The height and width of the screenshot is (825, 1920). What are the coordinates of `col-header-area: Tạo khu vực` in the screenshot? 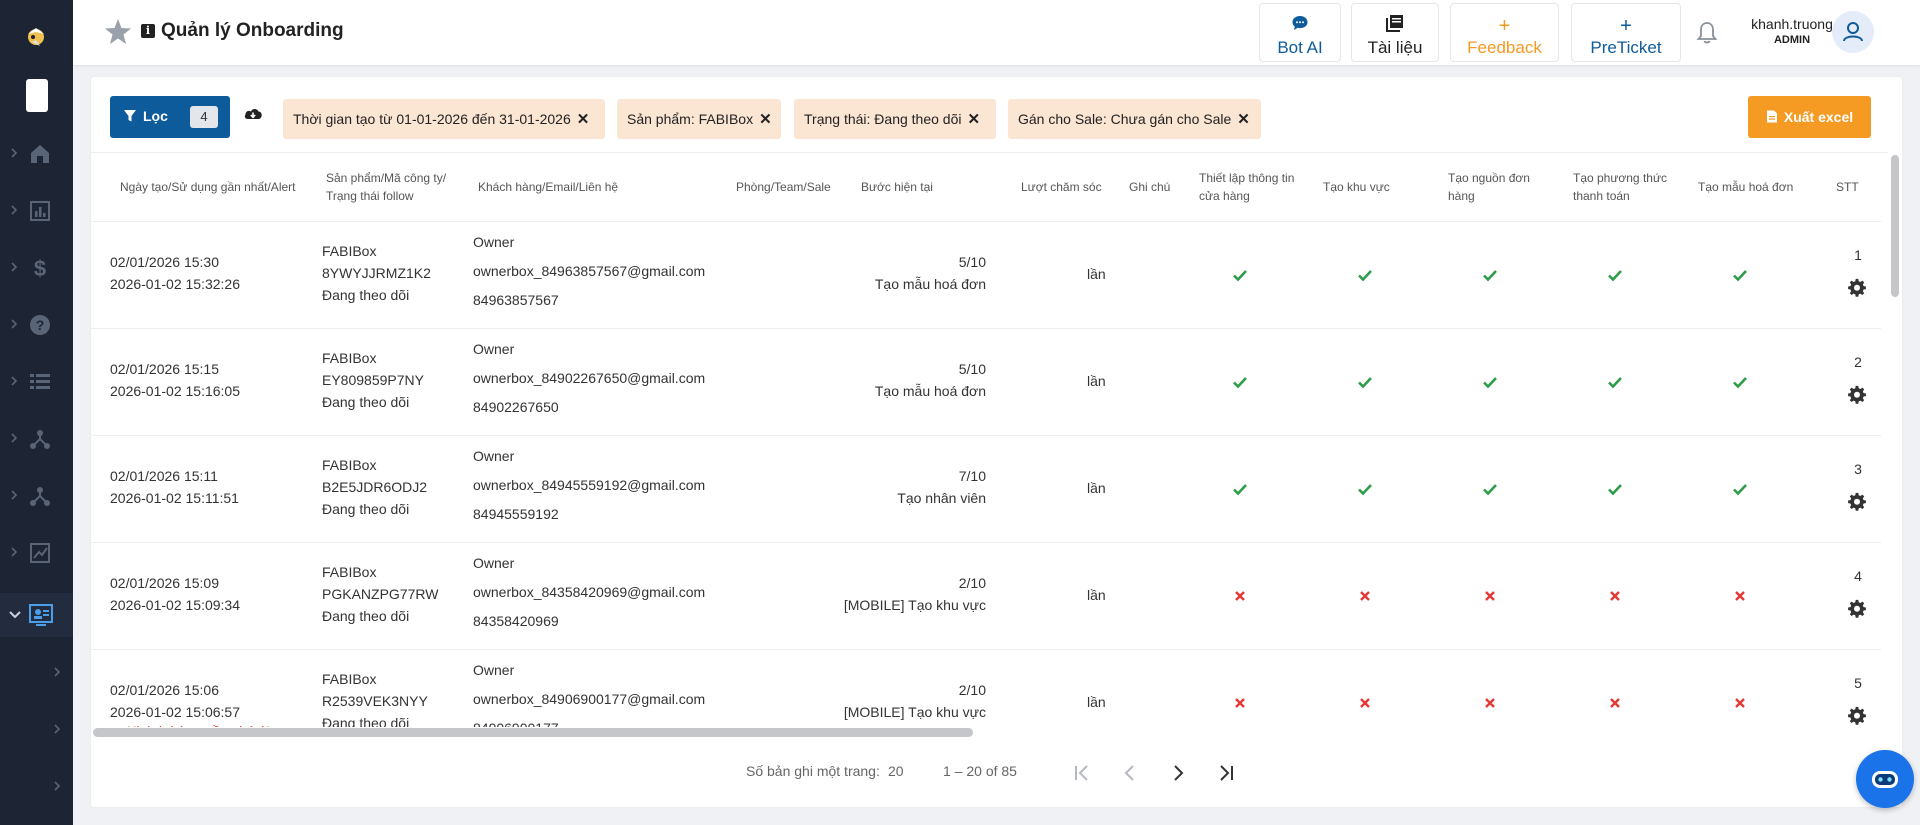 It's located at (1373, 187).